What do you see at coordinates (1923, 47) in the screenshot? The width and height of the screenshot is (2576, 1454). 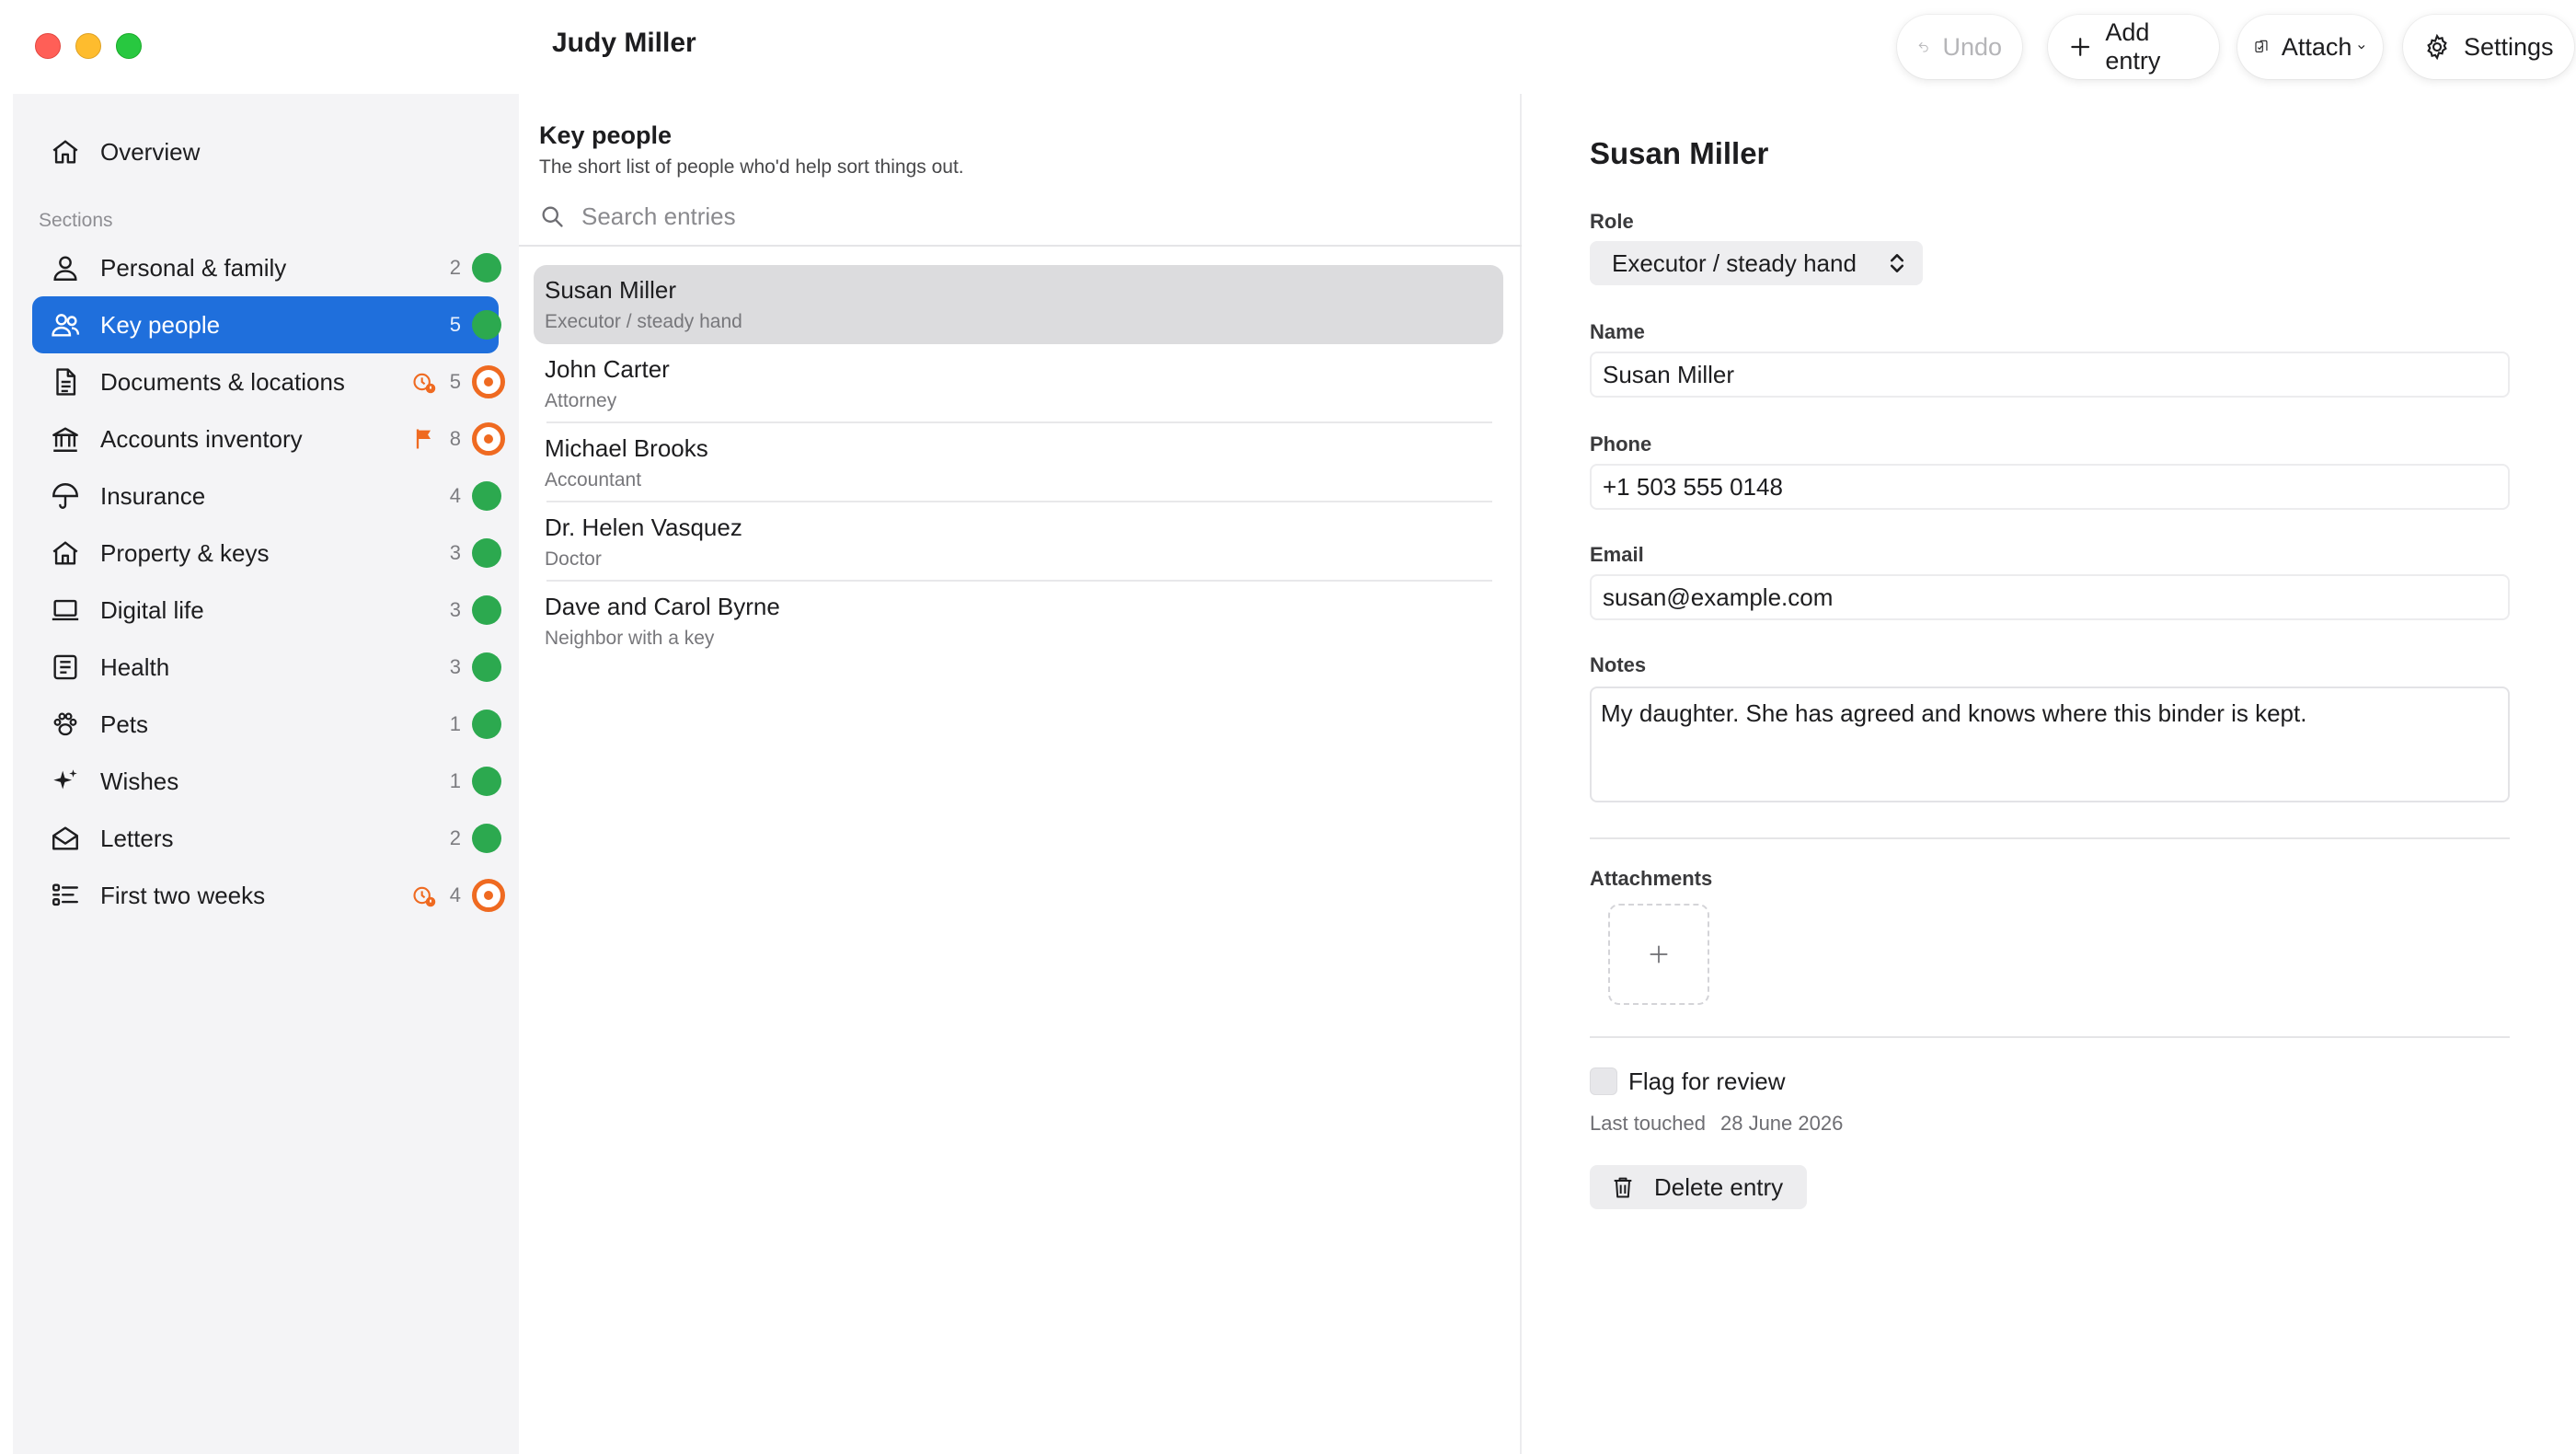 I see `undo-icon` at bounding box center [1923, 47].